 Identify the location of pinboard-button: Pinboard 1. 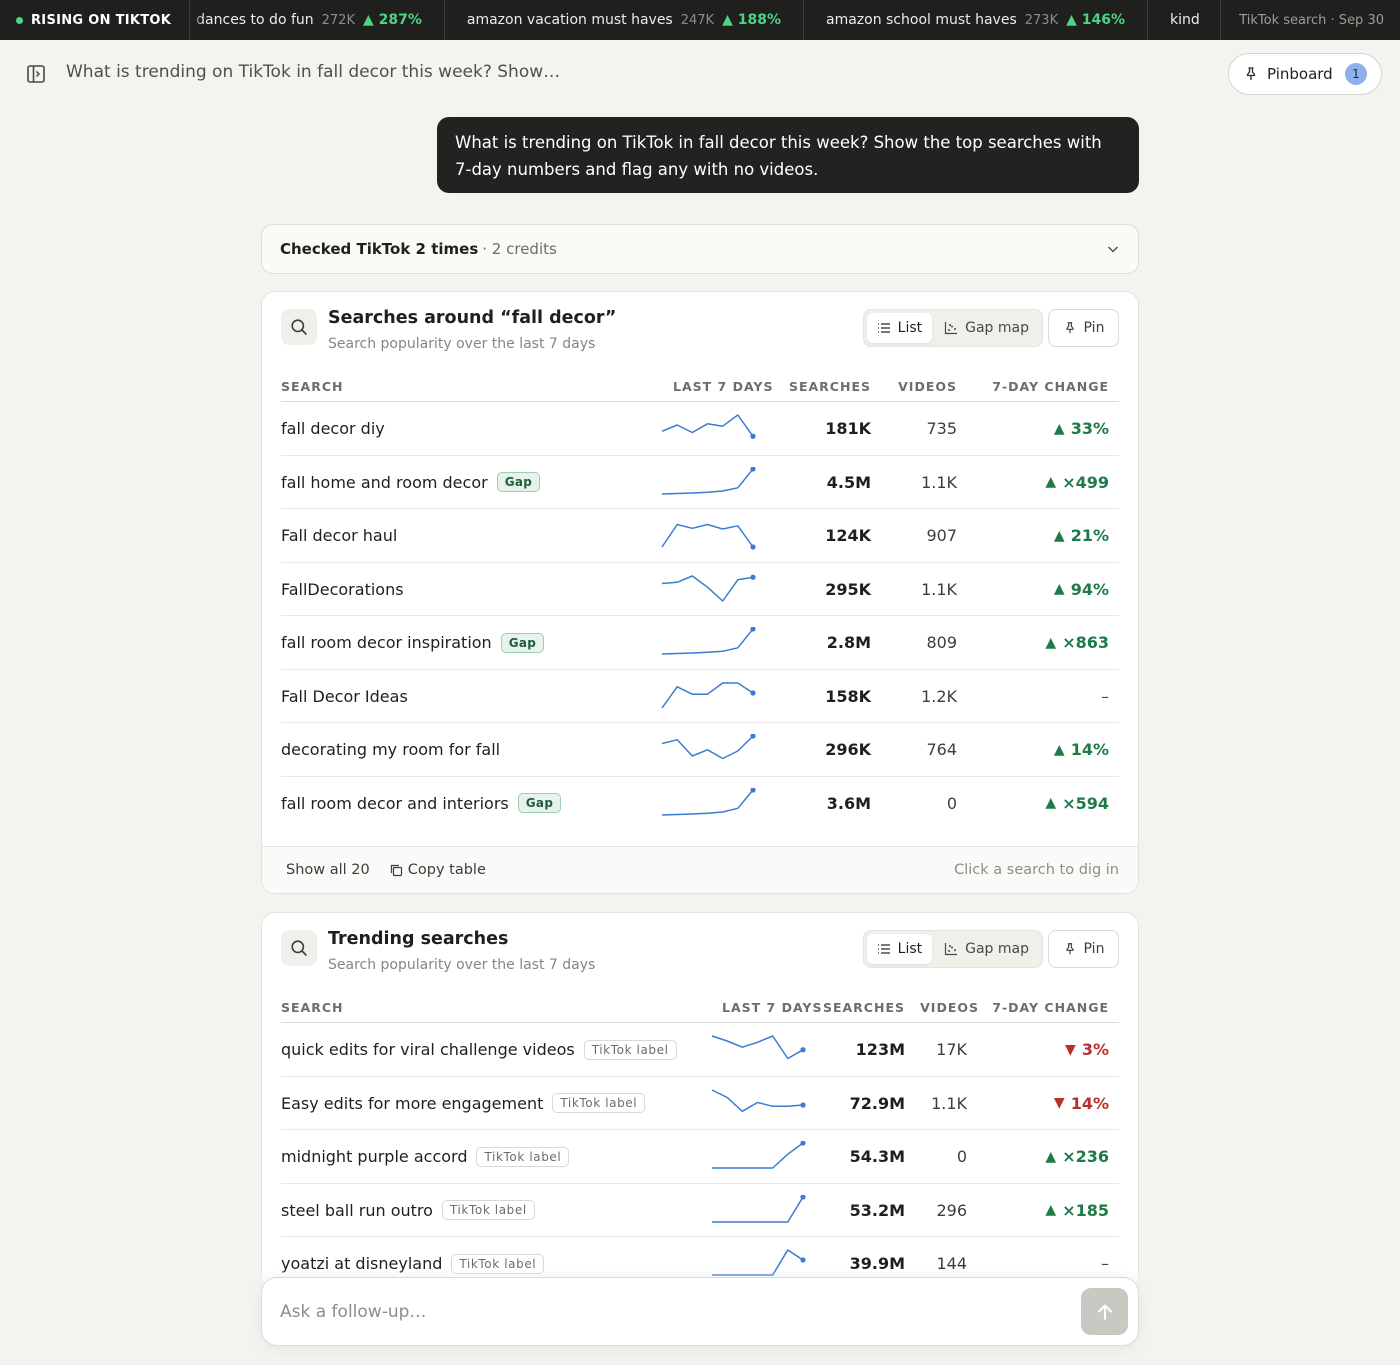
(1305, 74).